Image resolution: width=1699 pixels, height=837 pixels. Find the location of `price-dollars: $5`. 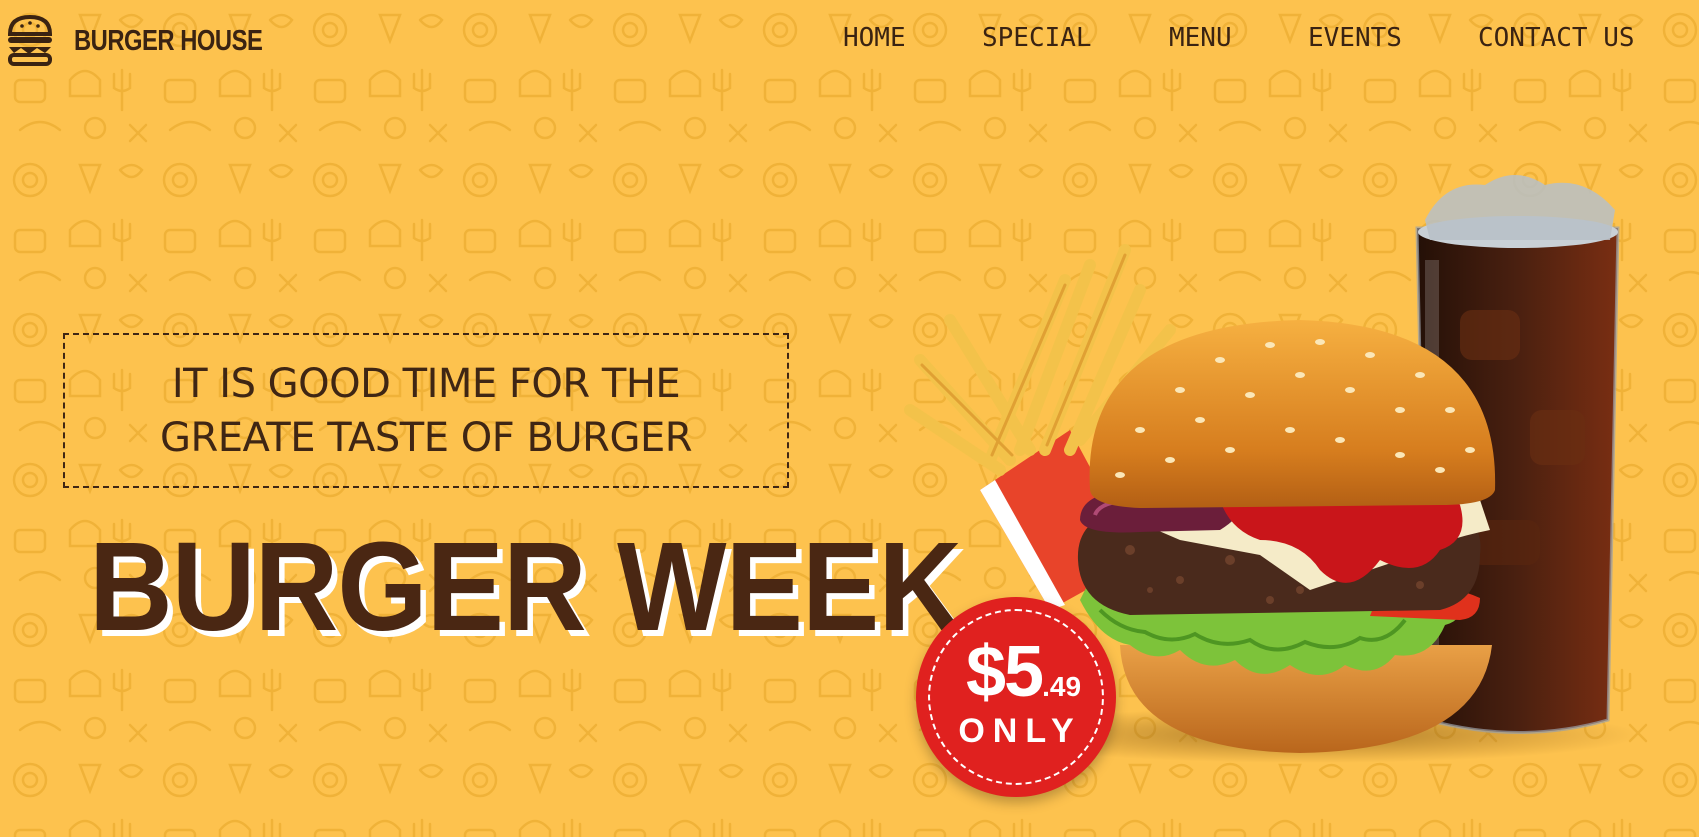

price-dollars: $5 is located at coordinates (1005, 672).